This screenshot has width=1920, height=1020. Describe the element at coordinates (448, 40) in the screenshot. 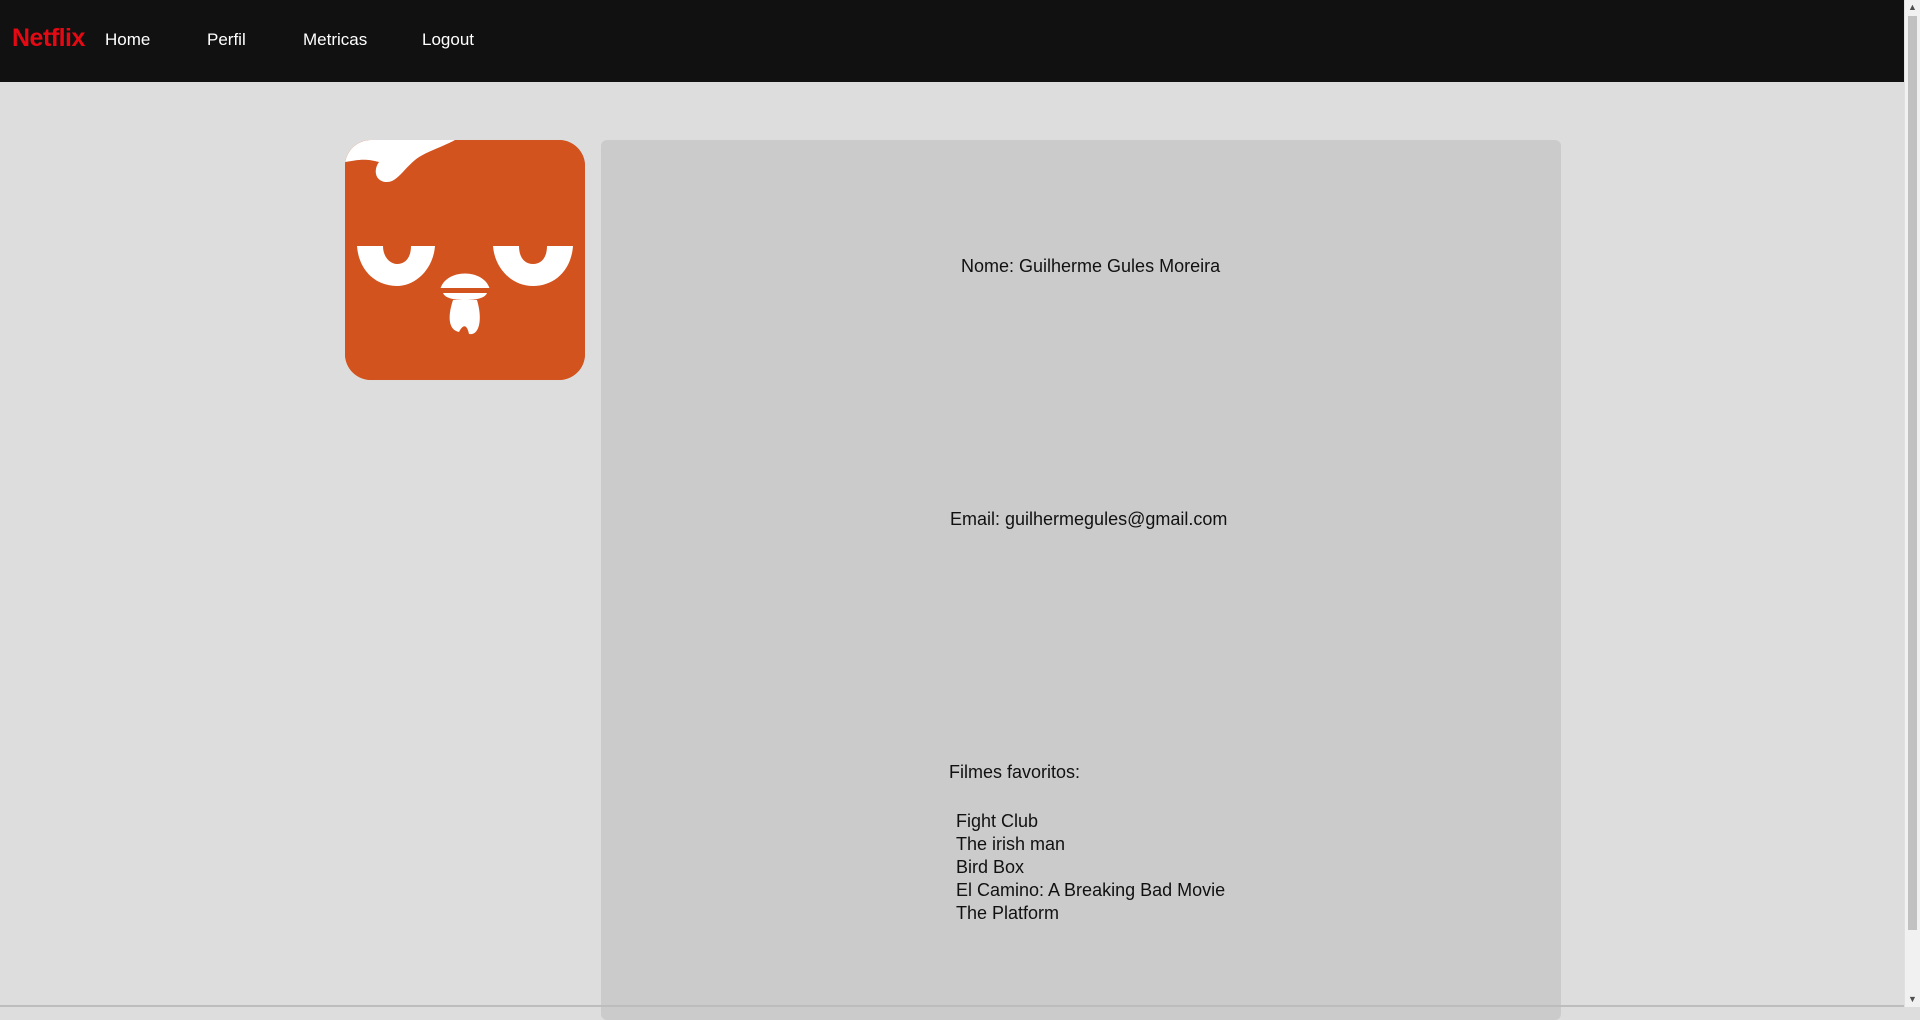

I see `nav-link-logout: Logout` at that location.